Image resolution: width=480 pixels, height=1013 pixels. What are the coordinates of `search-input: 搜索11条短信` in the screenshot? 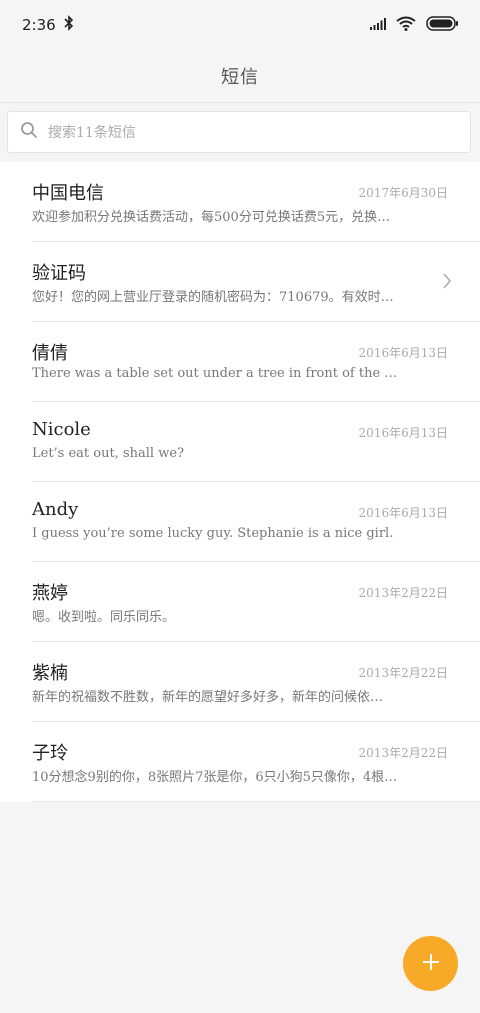 It's located at (239, 132).